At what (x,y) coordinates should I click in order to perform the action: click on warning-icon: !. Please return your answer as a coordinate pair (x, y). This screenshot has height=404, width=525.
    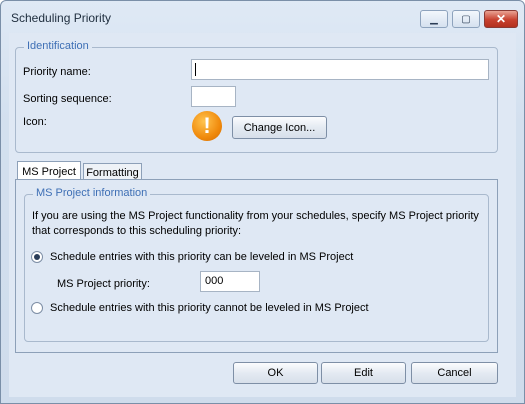
    Looking at the image, I should click on (207, 126).